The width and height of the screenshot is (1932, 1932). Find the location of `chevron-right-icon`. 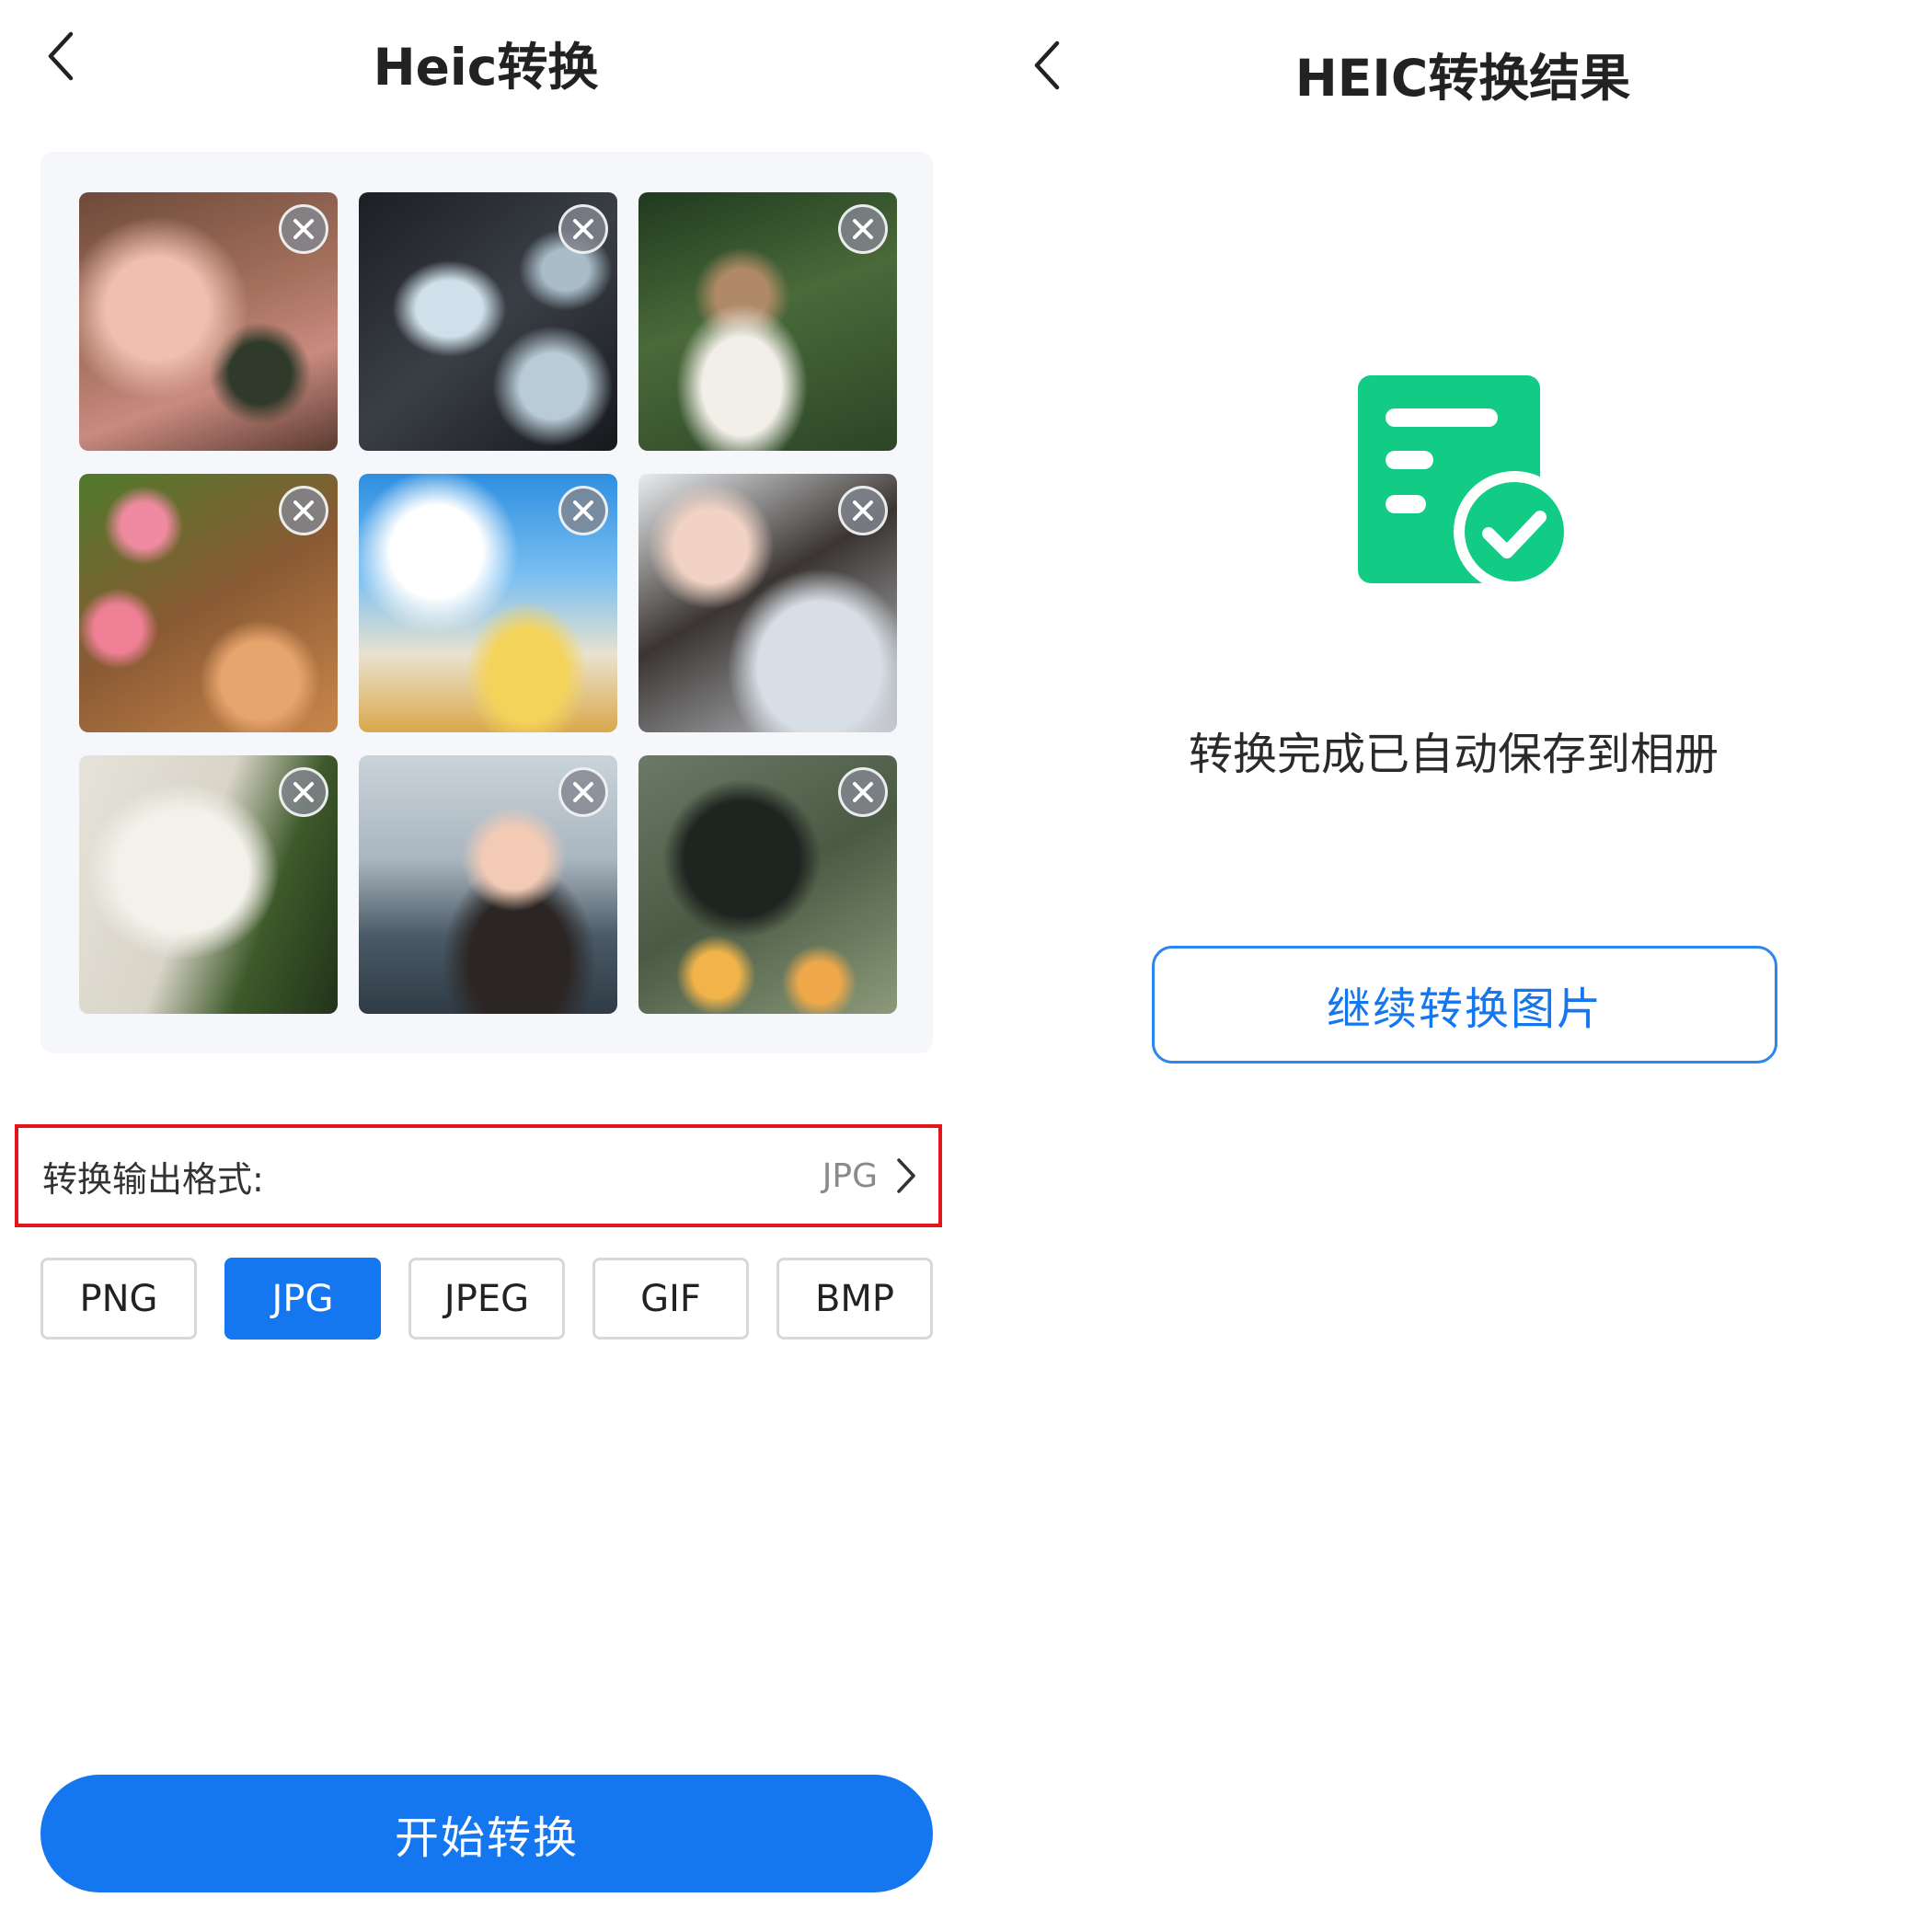

chevron-right-icon is located at coordinates (906, 1175).